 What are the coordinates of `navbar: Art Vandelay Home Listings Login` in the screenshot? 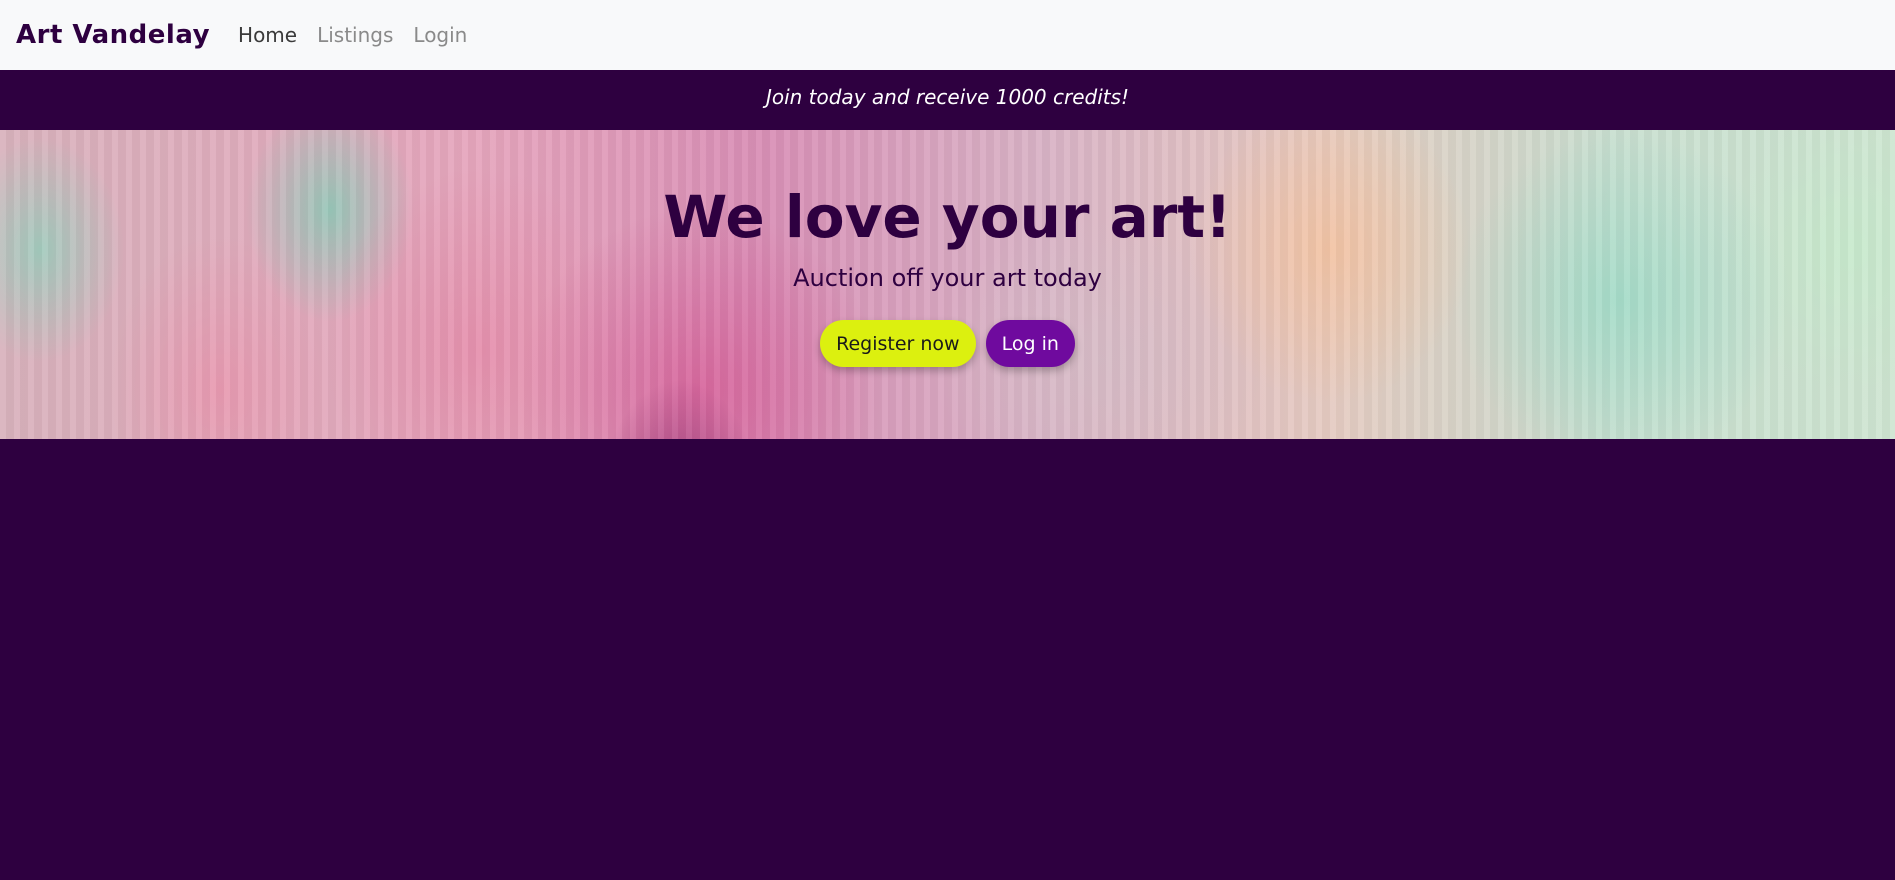 It's located at (947, 35).